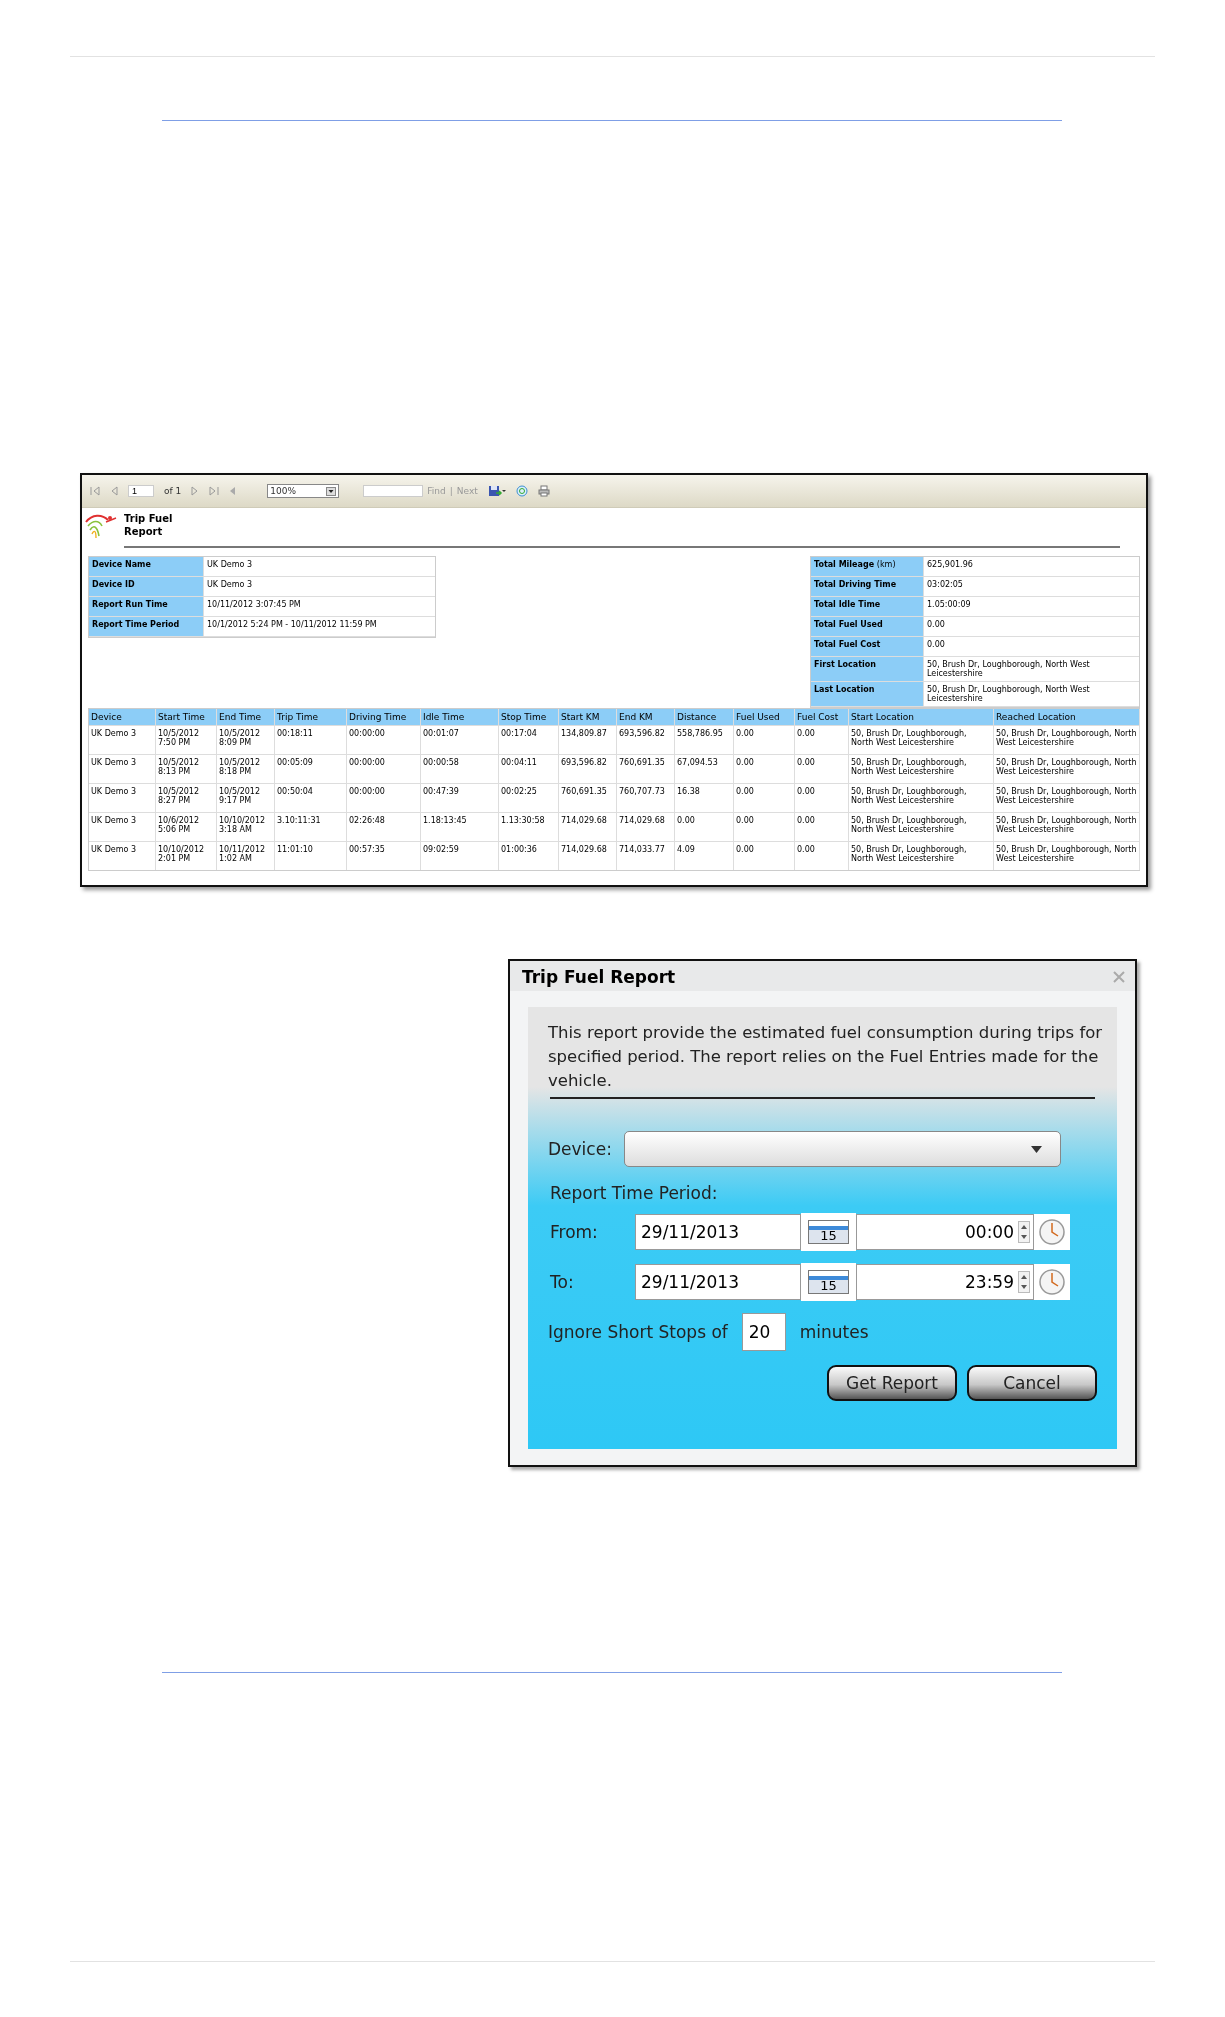 The width and height of the screenshot is (1225, 2017). What do you see at coordinates (822, 717) in the screenshot?
I see `column-header: Fuel Cost` at bounding box center [822, 717].